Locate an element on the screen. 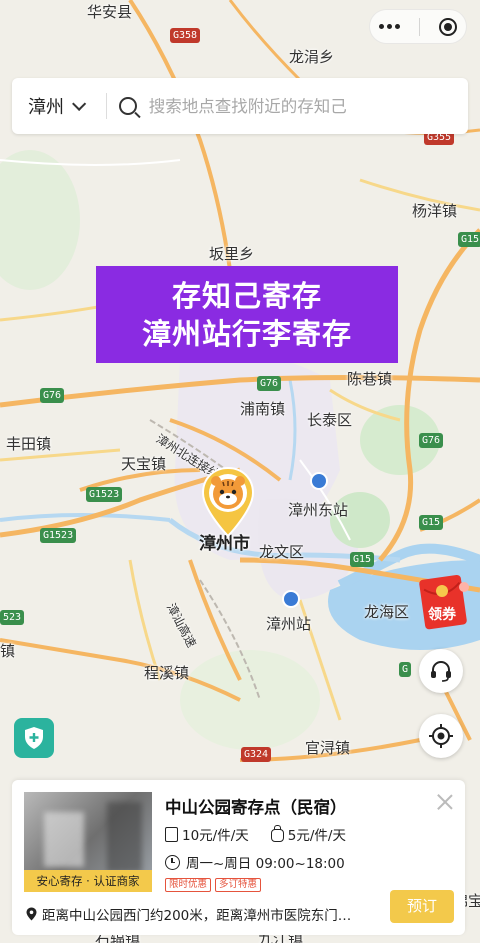 Image resolution: width=480 pixels, height=943 pixels. shield-plus-icon is located at coordinates (34, 738).